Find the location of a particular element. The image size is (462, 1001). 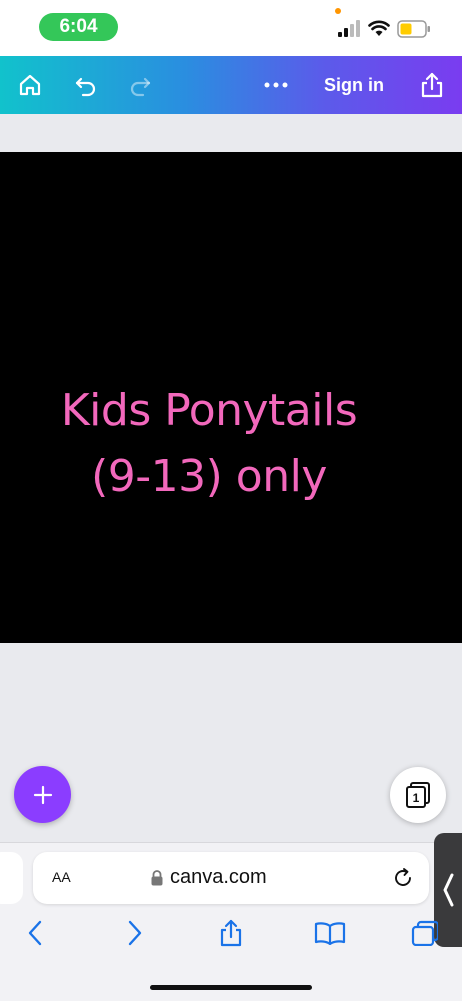

back-button is located at coordinates (35, 933).